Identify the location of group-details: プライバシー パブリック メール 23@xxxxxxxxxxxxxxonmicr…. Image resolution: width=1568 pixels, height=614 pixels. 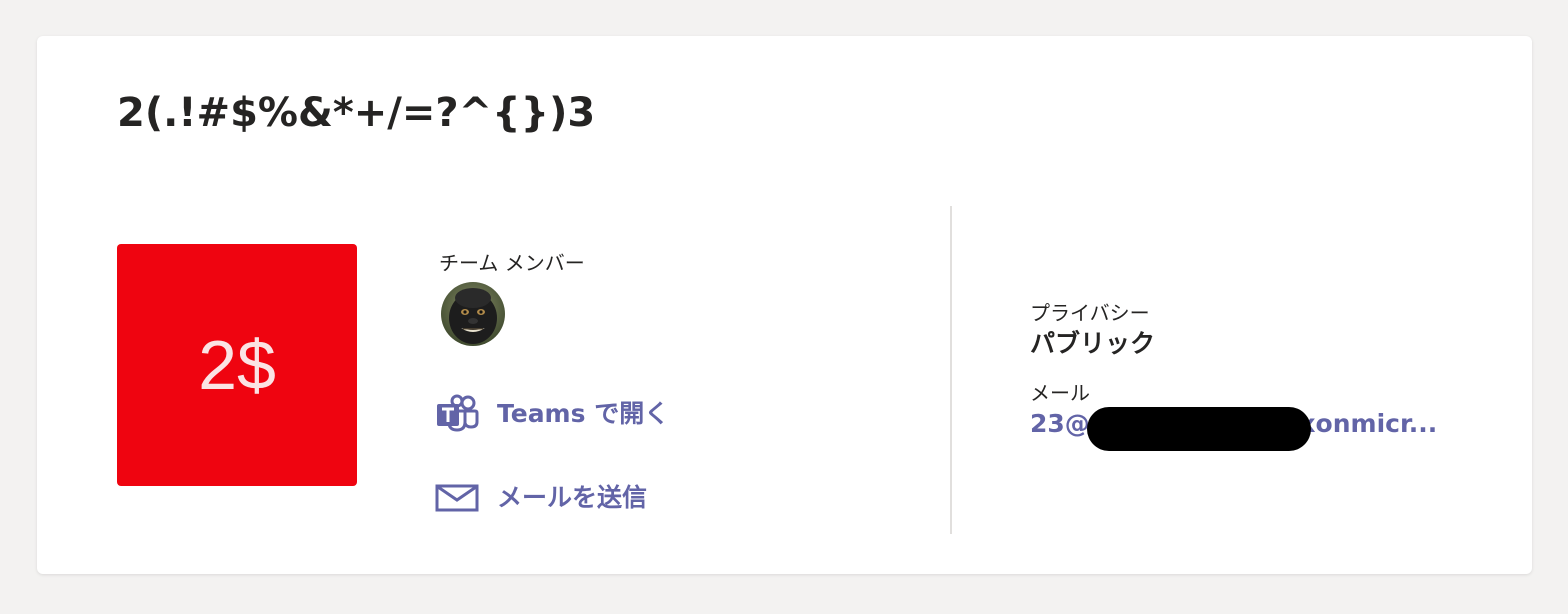
(1245, 375).